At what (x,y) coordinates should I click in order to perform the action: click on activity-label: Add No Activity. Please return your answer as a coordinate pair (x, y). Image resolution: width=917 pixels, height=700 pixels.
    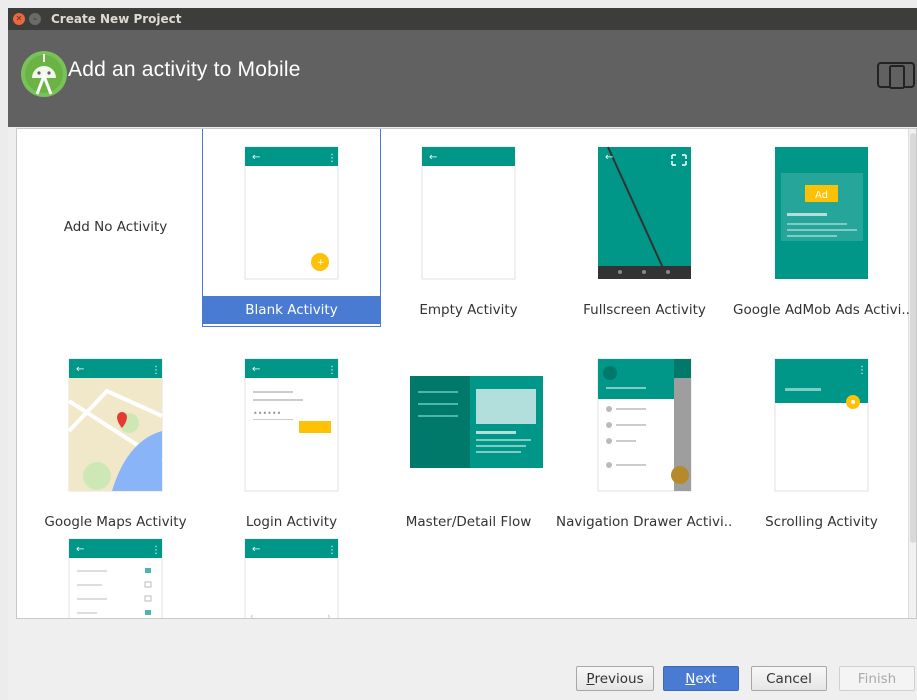
    Looking at the image, I should click on (115, 226).